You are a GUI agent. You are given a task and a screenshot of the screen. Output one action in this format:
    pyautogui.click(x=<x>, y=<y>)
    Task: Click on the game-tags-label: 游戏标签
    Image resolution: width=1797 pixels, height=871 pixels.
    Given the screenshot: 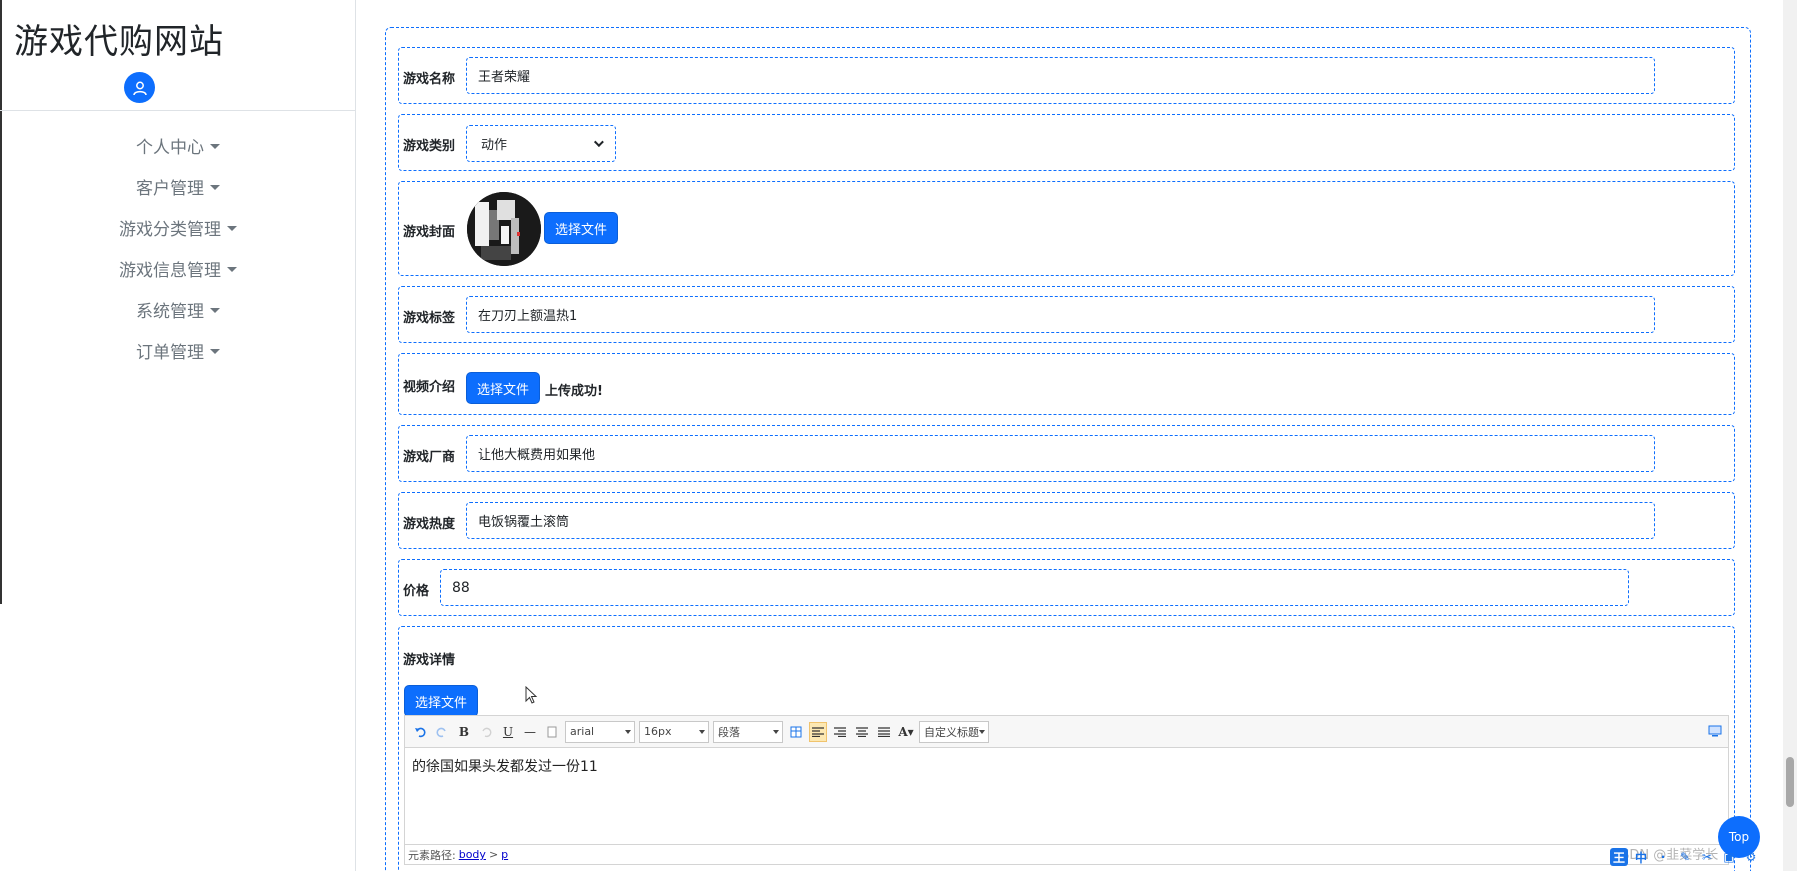 What is the action you would take?
    pyautogui.click(x=429, y=318)
    